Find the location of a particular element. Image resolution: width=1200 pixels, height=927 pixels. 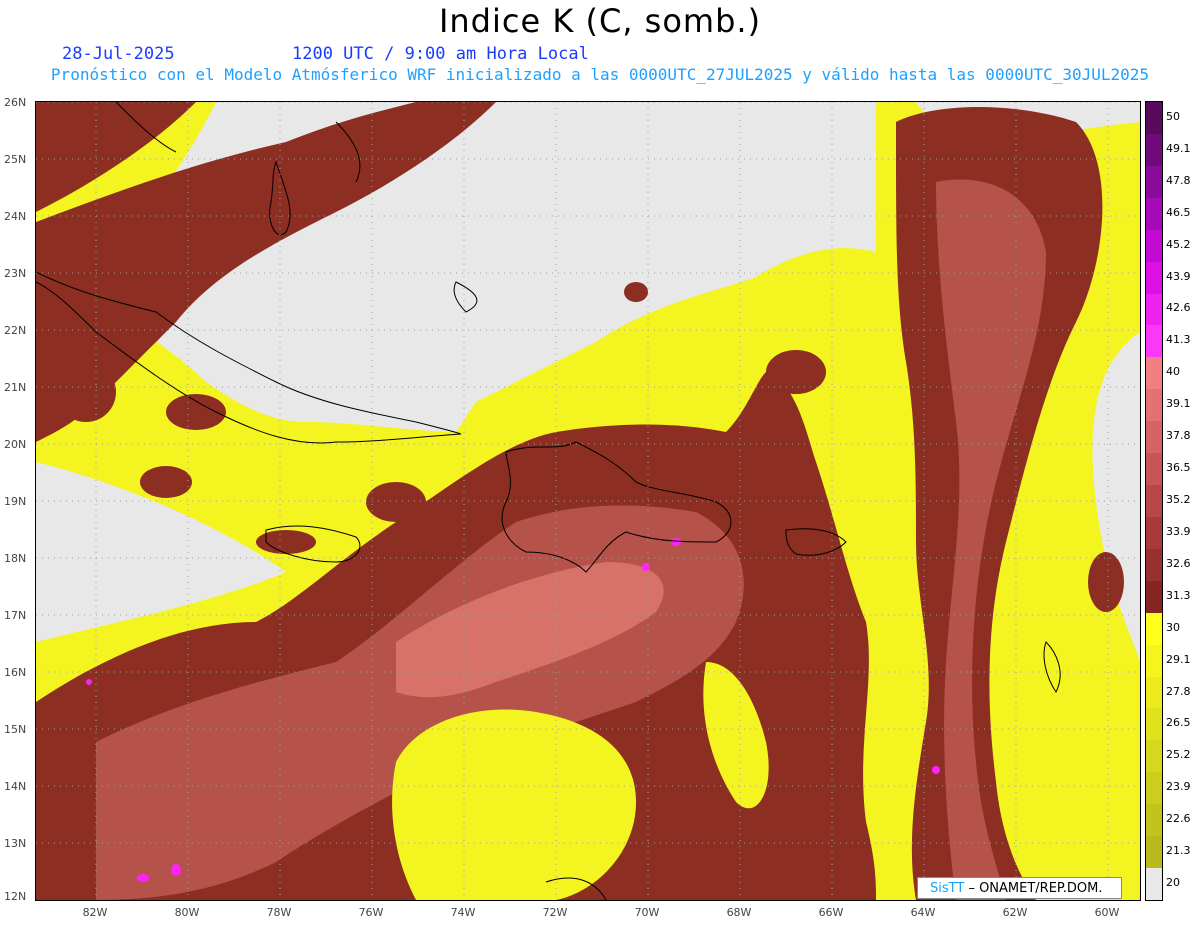

lat-label: 19N is located at coordinates (15, 501).